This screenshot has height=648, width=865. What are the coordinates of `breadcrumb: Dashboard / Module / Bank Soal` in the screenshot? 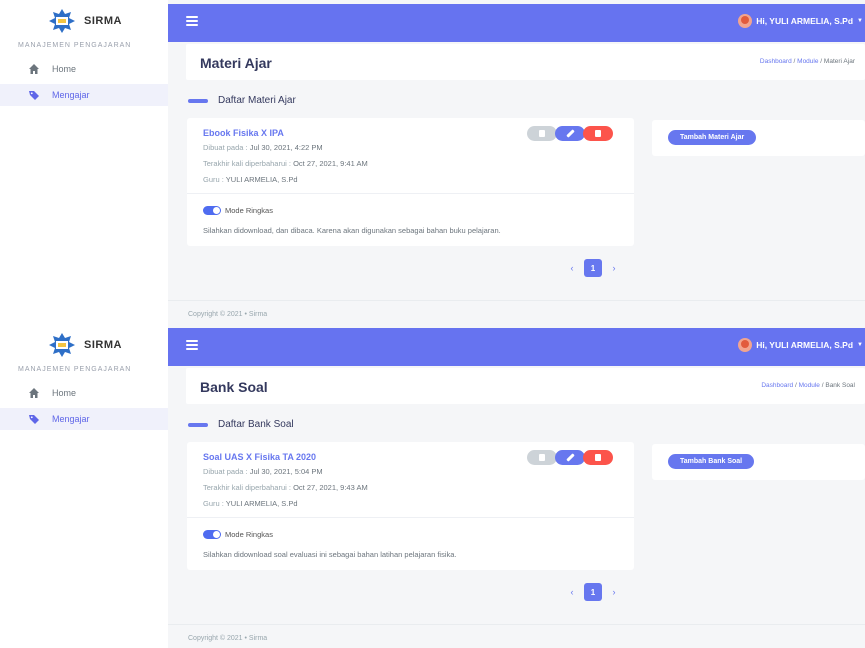 It's located at (808, 385).